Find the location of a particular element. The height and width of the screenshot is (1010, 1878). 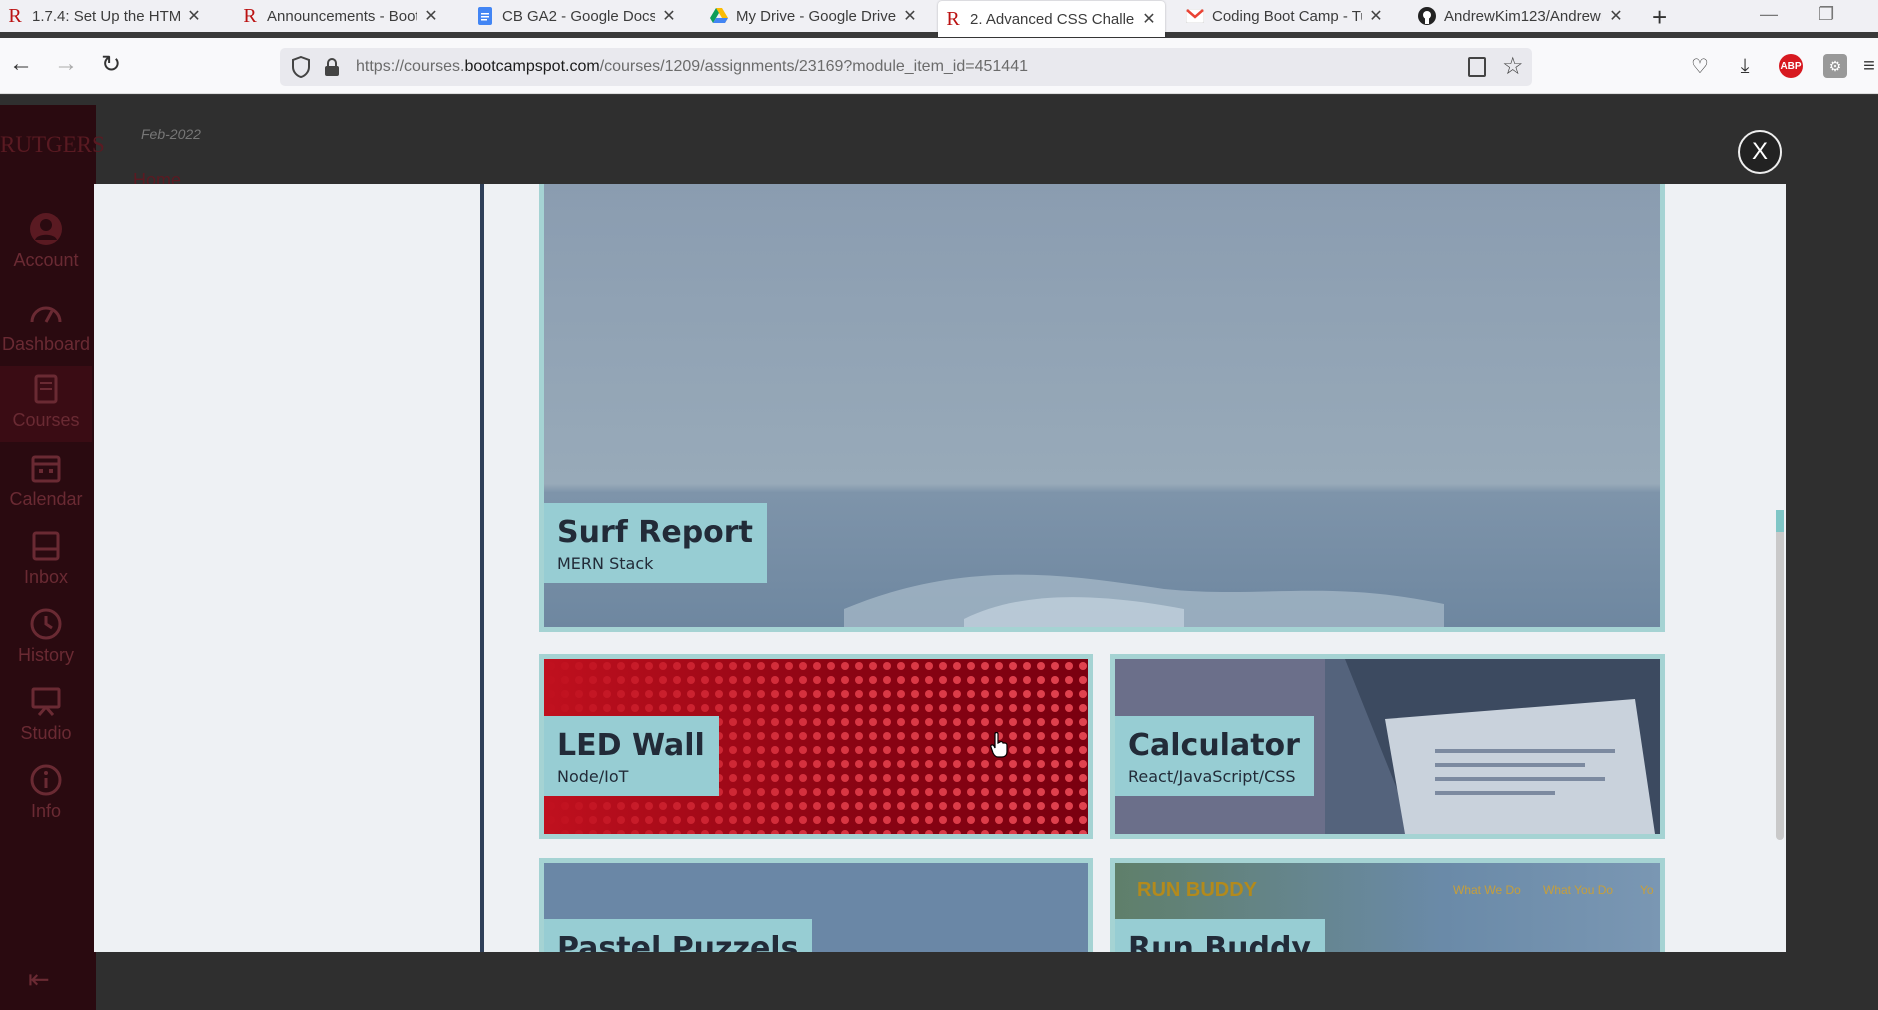

tab-title: 1.7.4: Set Up the HTML F is located at coordinates (106, 16).